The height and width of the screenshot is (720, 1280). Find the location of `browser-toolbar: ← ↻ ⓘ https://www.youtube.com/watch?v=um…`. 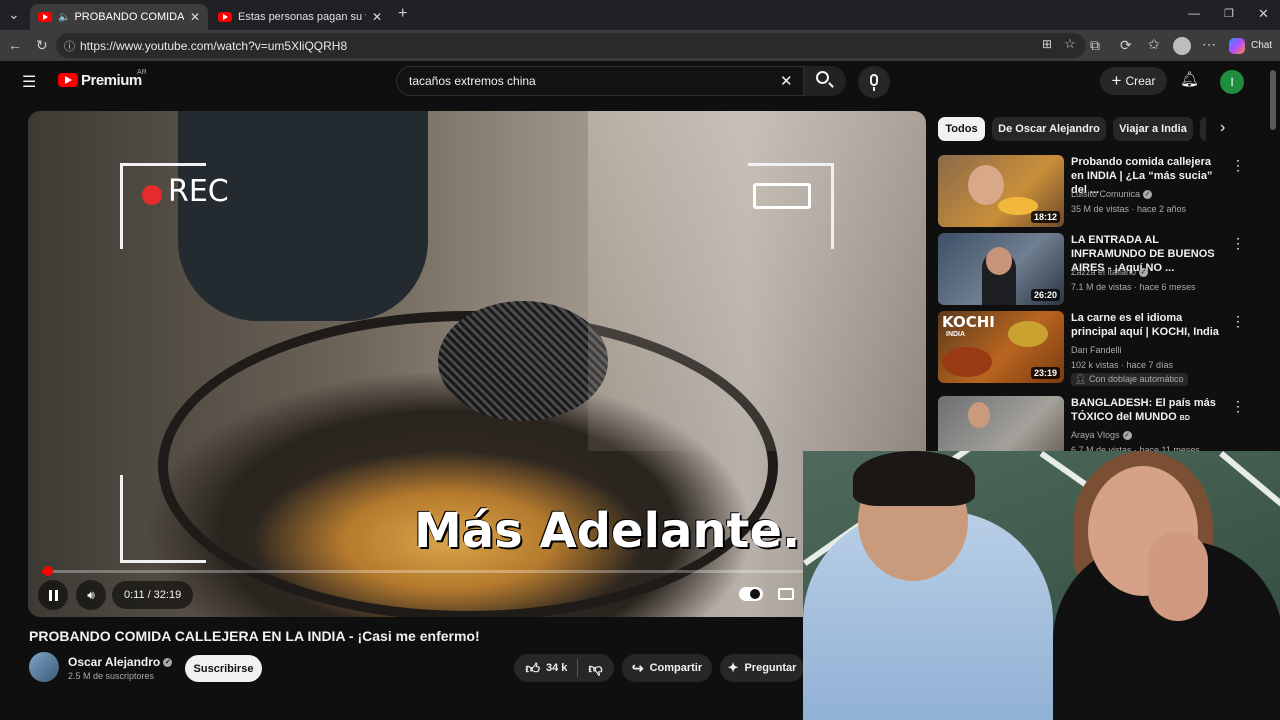

browser-toolbar: ← ↻ ⓘ https://www.youtube.com/watch?v=um… is located at coordinates (640, 45).